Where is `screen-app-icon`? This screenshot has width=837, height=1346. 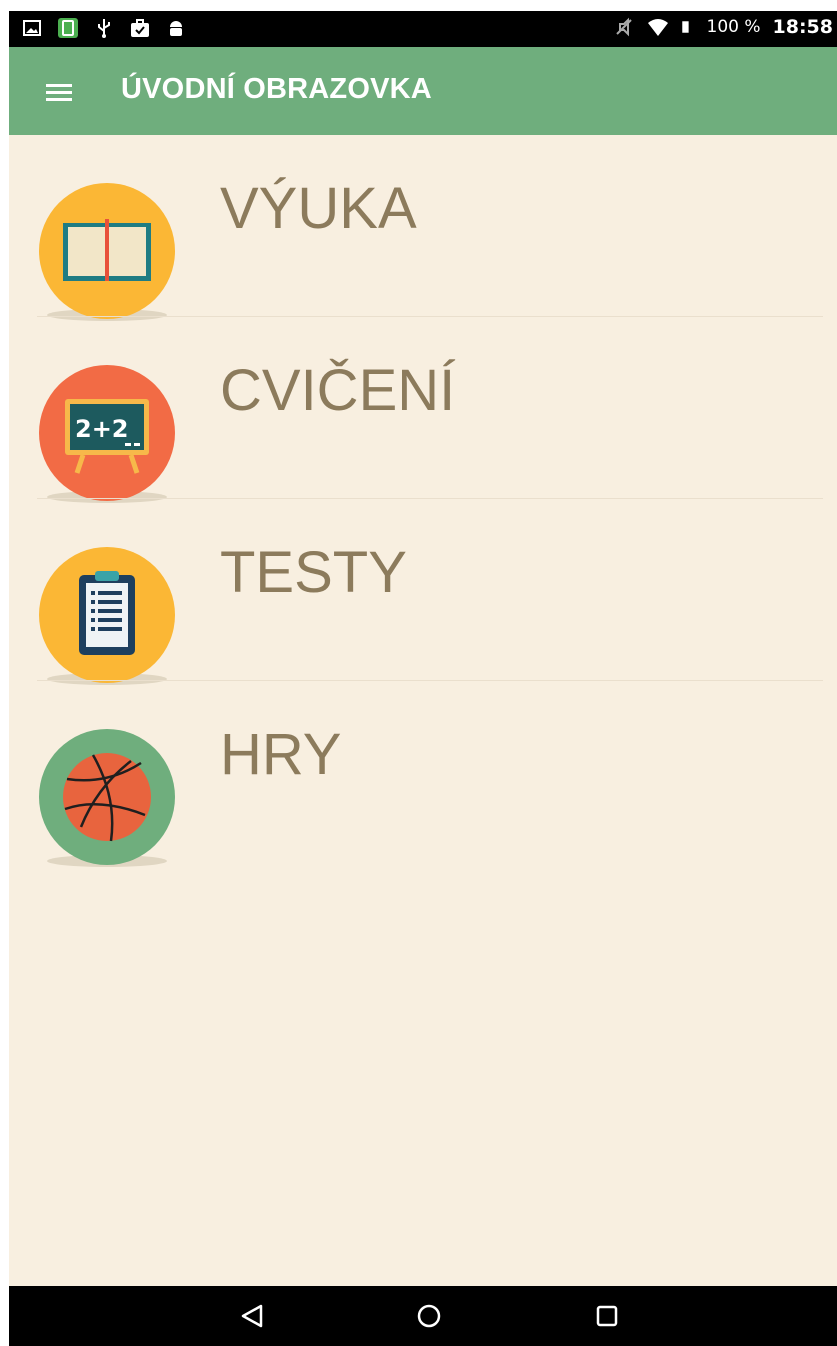 screen-app-icon is located at coordinates (68, 28).